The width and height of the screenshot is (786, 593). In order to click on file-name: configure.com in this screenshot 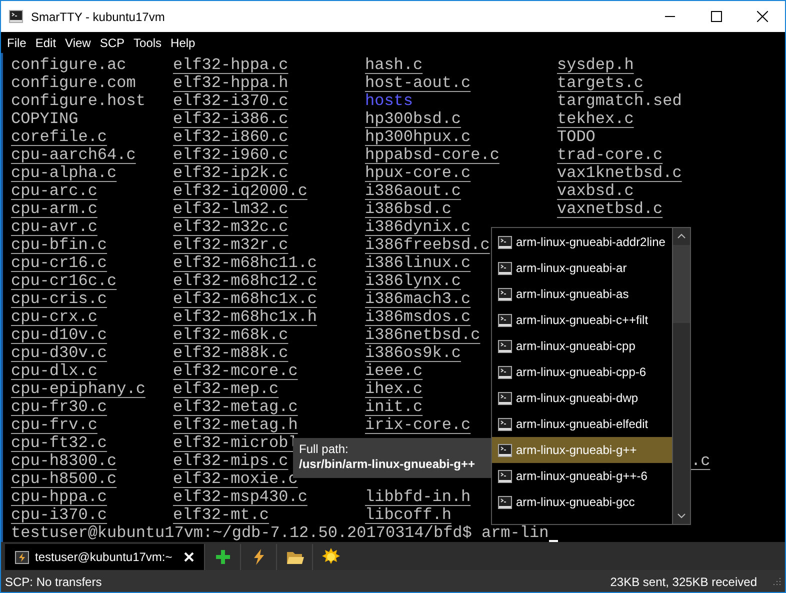, I will do `click(73, 83)`.